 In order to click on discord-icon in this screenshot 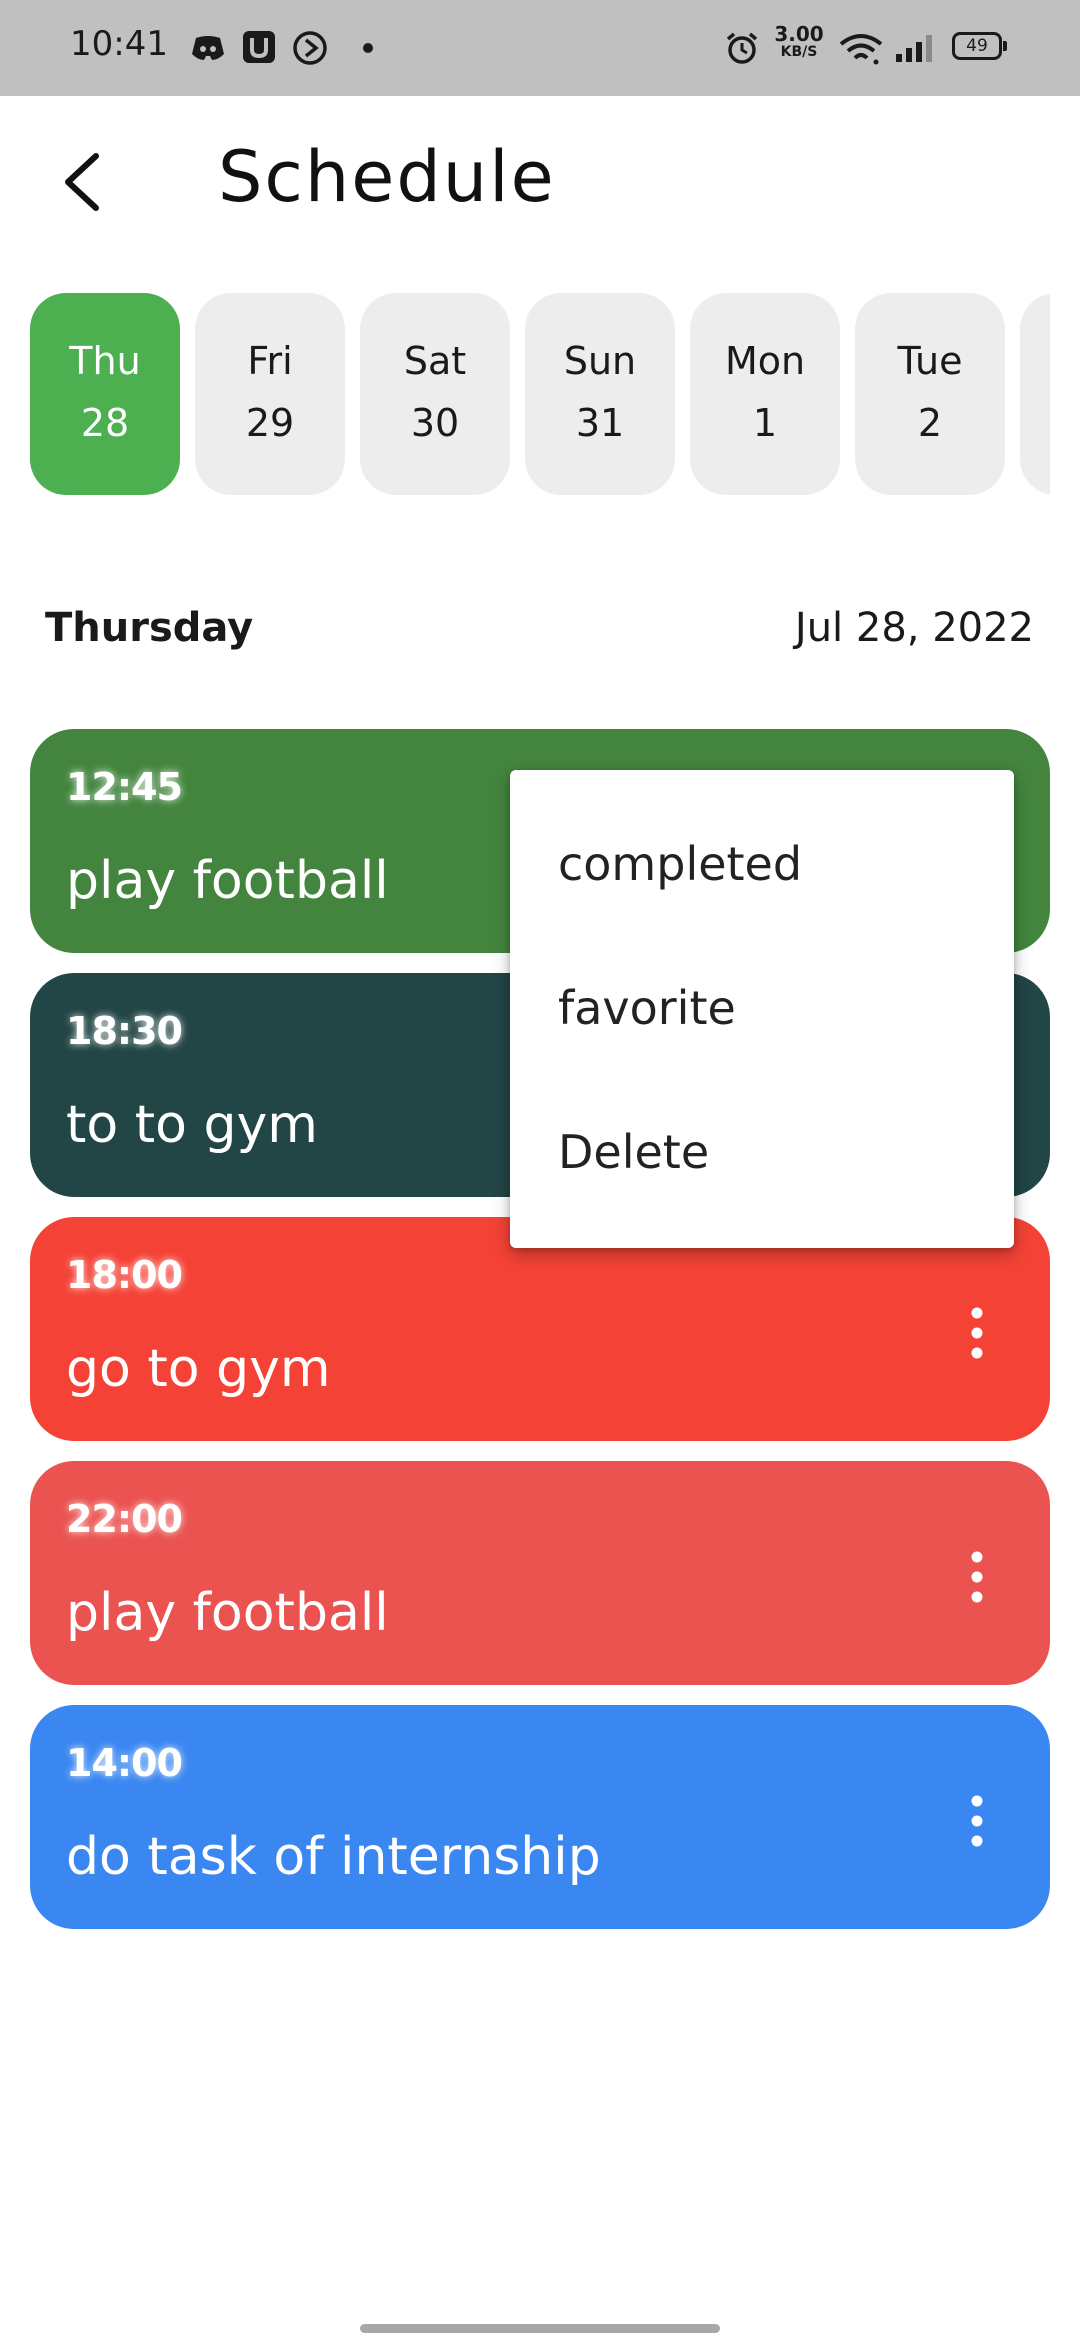, I will do `click(208, 48)`.